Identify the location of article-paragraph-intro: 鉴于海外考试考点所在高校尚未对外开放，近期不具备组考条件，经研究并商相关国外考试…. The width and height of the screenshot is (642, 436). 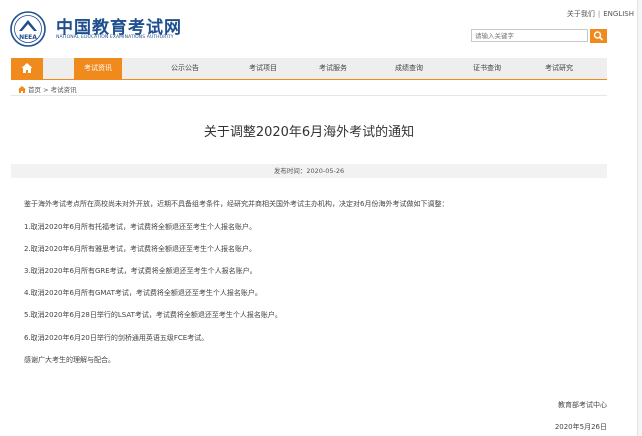
(236, 204).